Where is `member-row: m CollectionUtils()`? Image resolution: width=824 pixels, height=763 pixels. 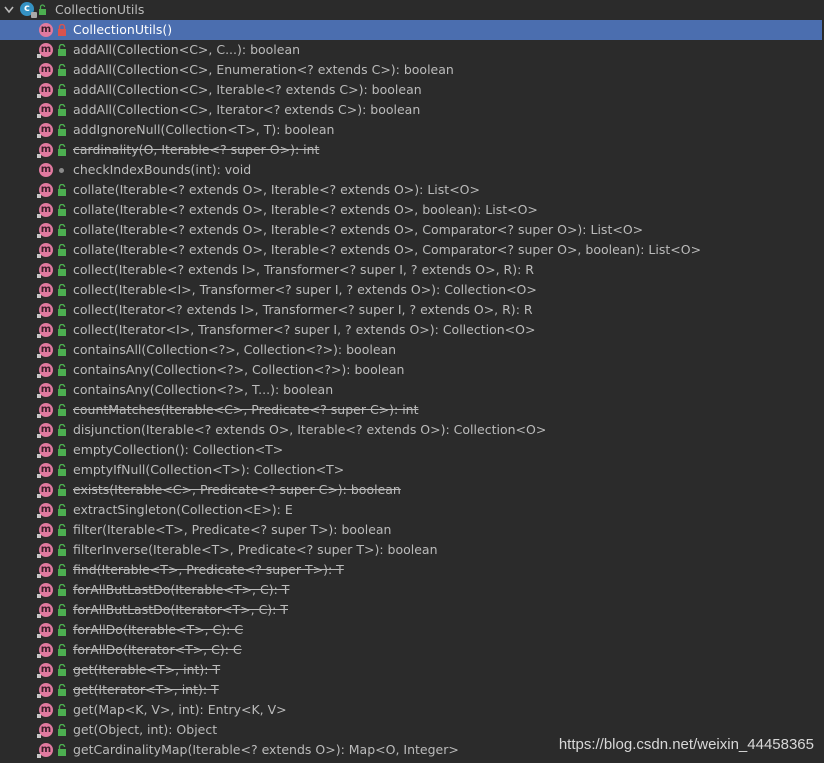 member-row: m CollectionUtils() is located at coordinates (411, 30).